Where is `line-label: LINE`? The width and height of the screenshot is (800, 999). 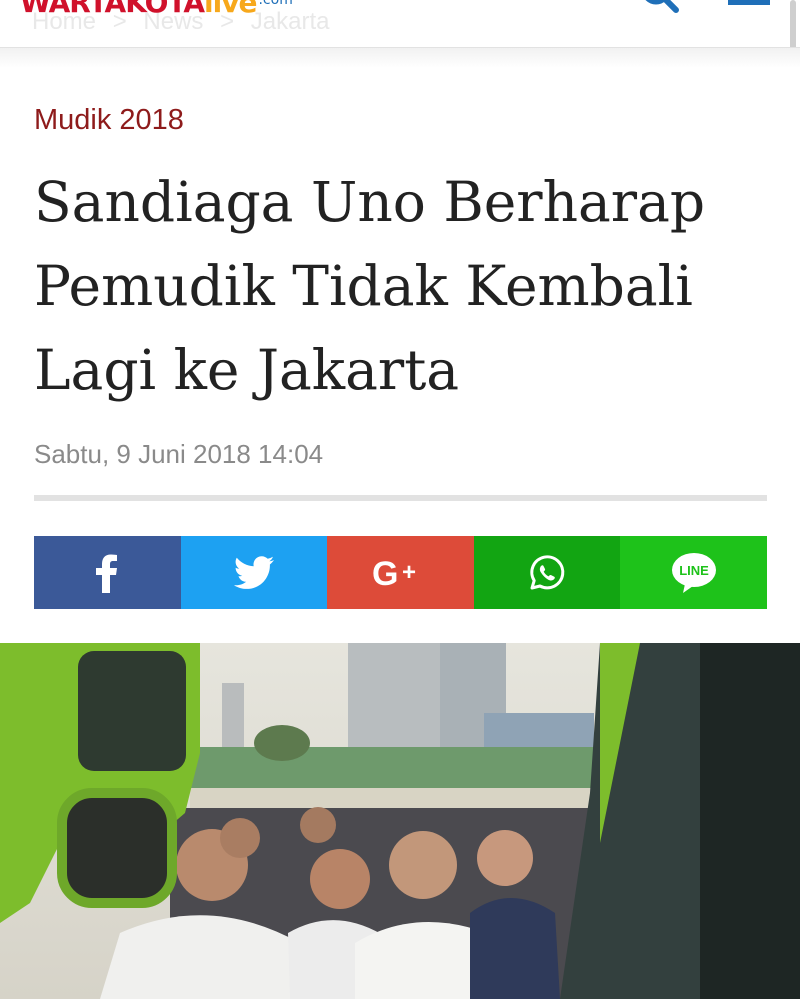 line-label: LINE is located at coordinates (694, 570).